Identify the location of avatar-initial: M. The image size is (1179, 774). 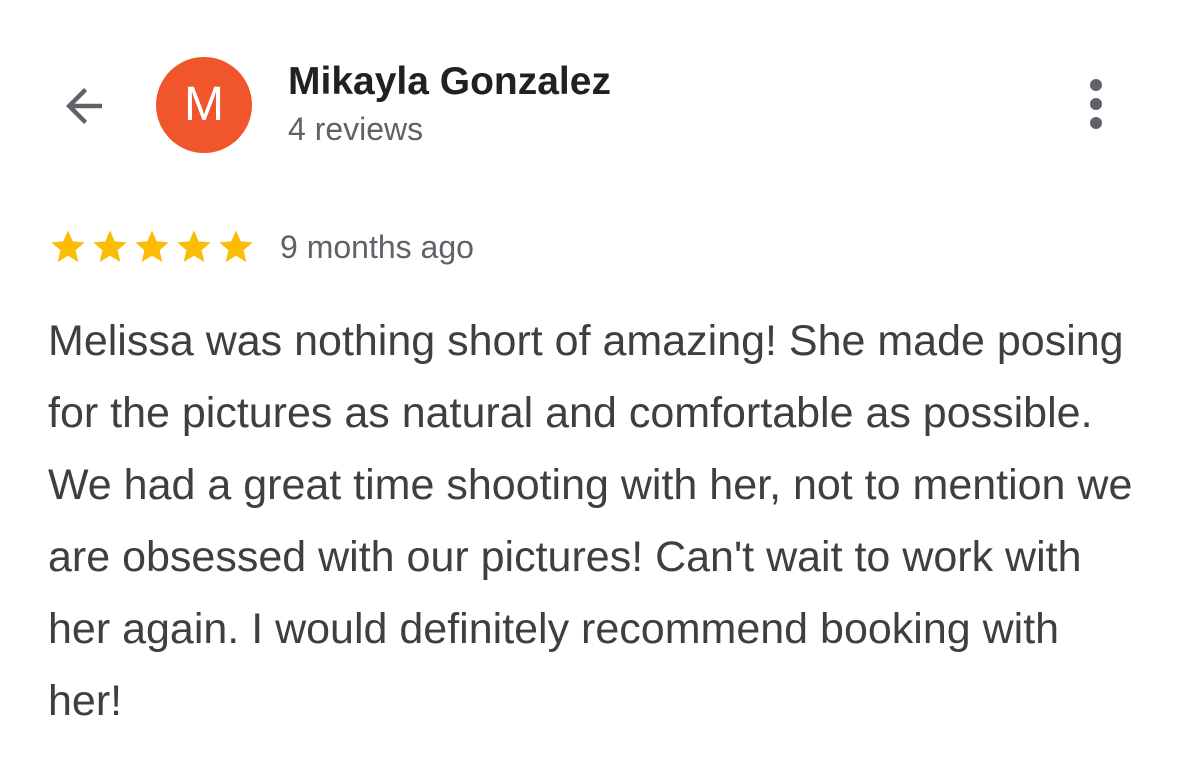
(204, 104).